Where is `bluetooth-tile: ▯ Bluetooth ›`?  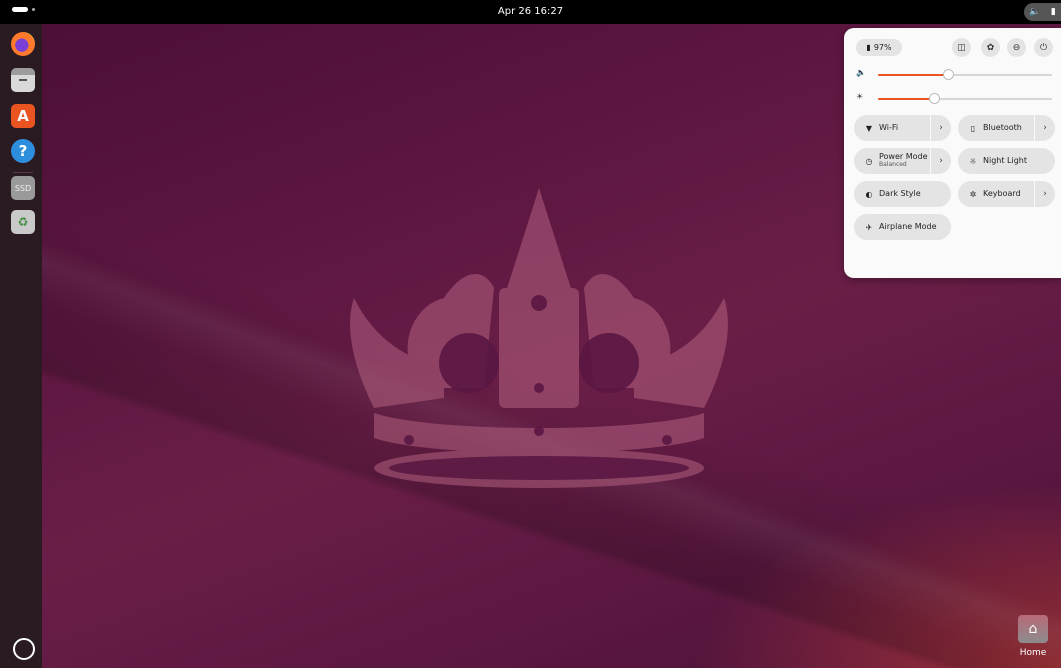
bluetooth-tile: ▯ Bluetooth › is located at coordinates (1006, 128).